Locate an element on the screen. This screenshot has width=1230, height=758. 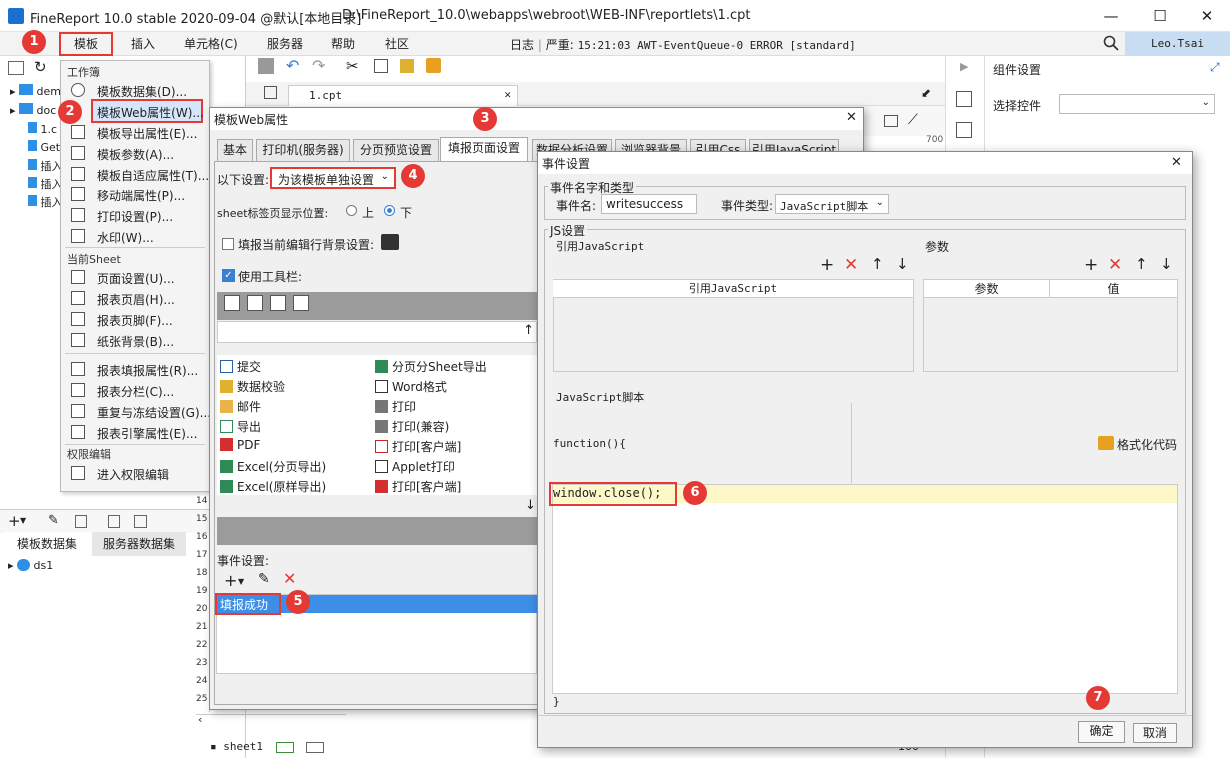
image-insert-icon is located at coordinates (891, 121).